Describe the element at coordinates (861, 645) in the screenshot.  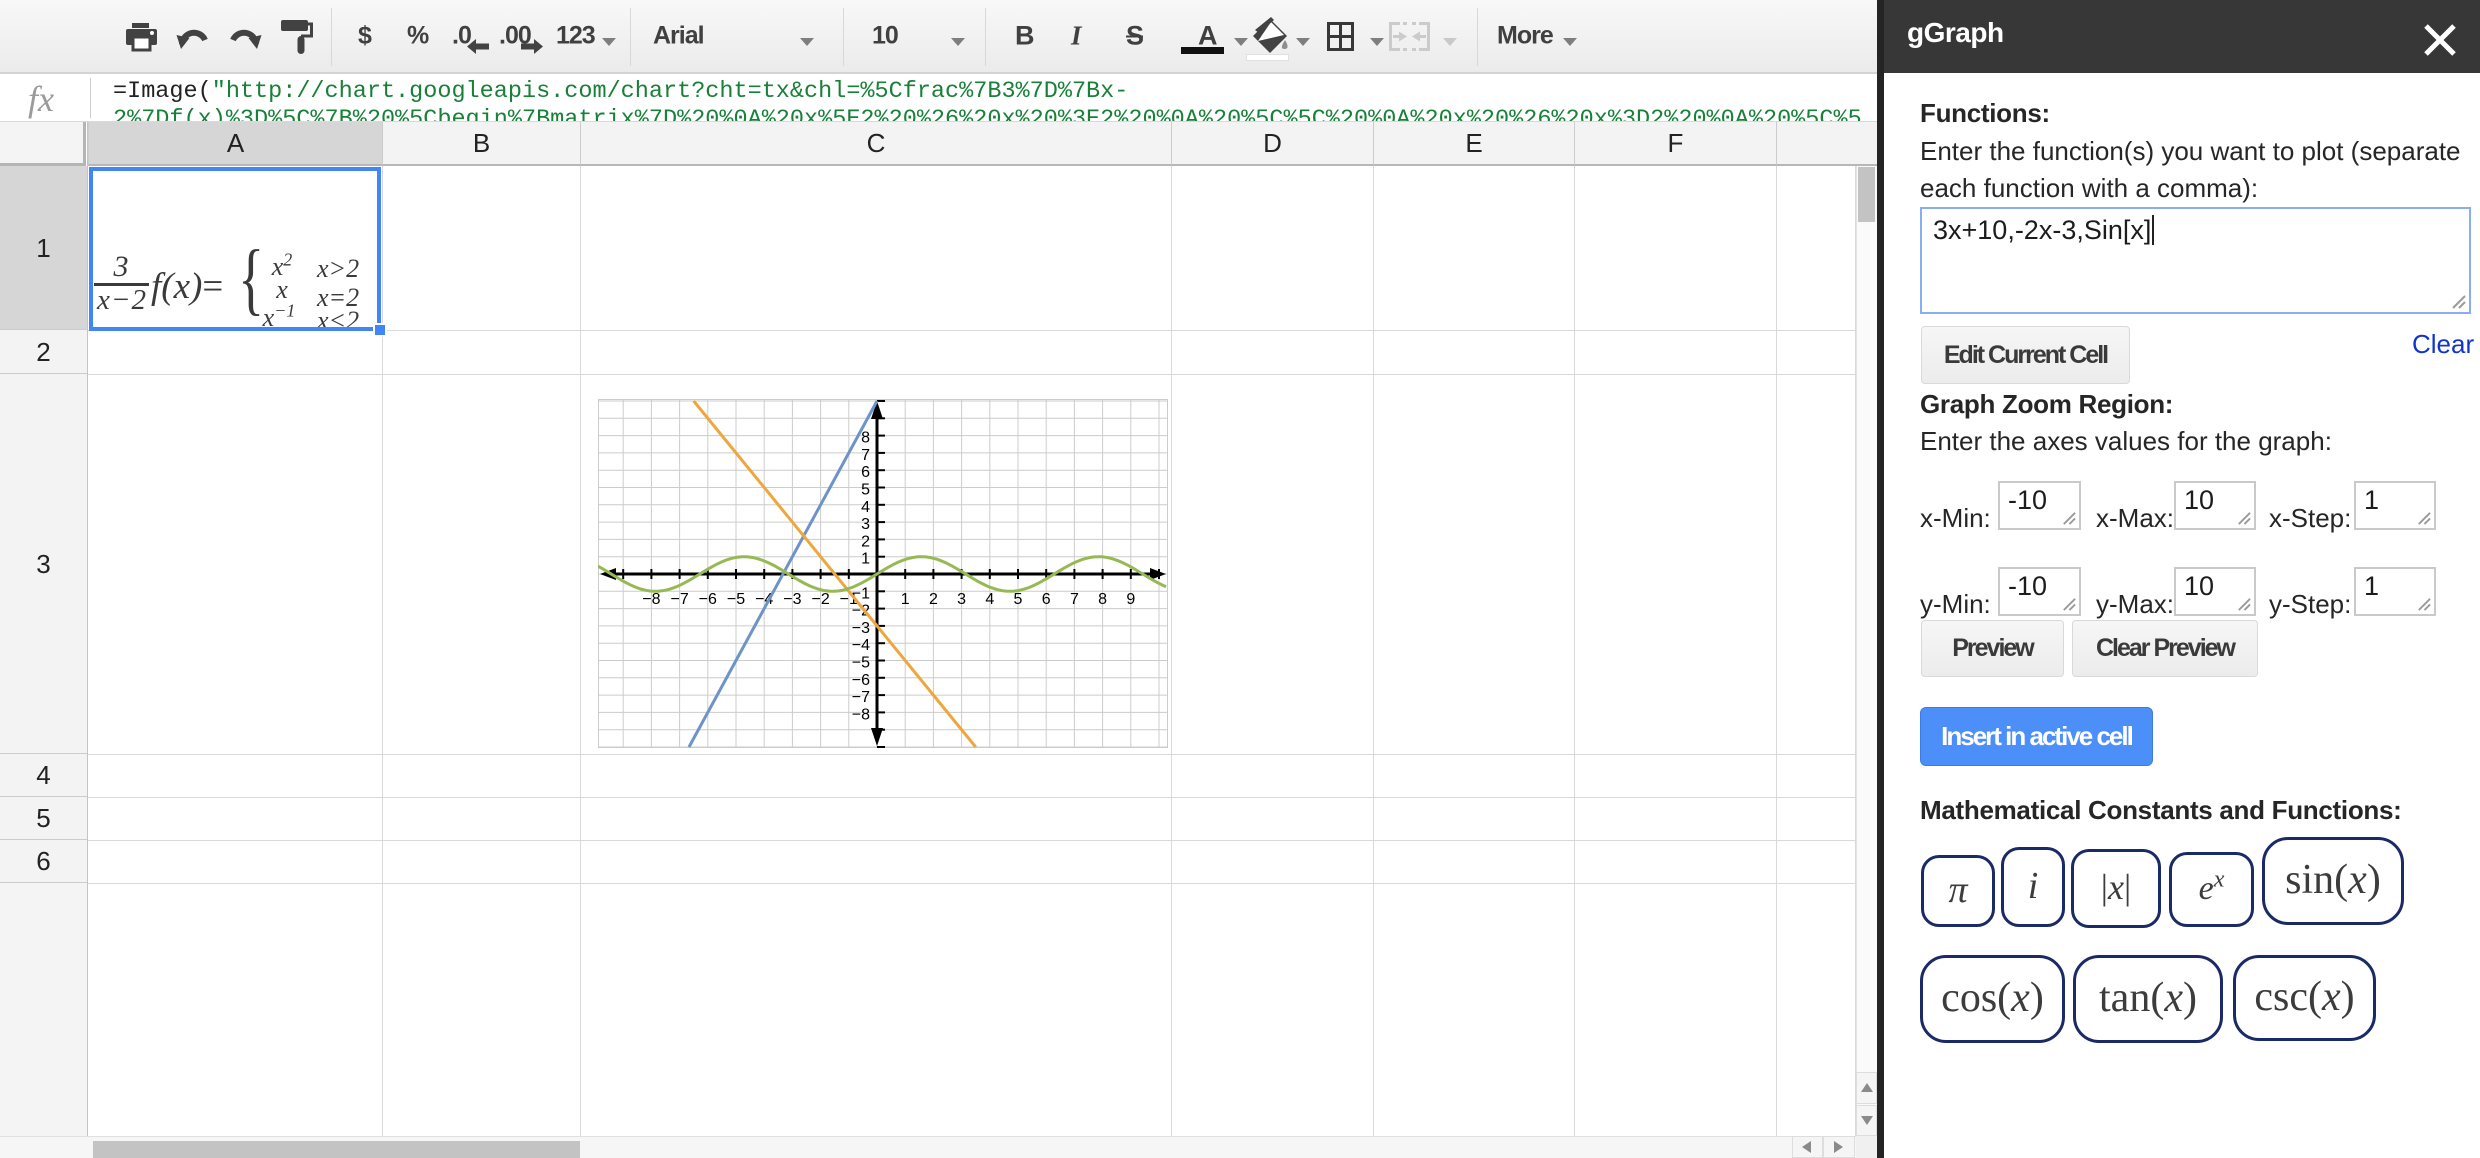
I see `svg-text: −4` at that location.